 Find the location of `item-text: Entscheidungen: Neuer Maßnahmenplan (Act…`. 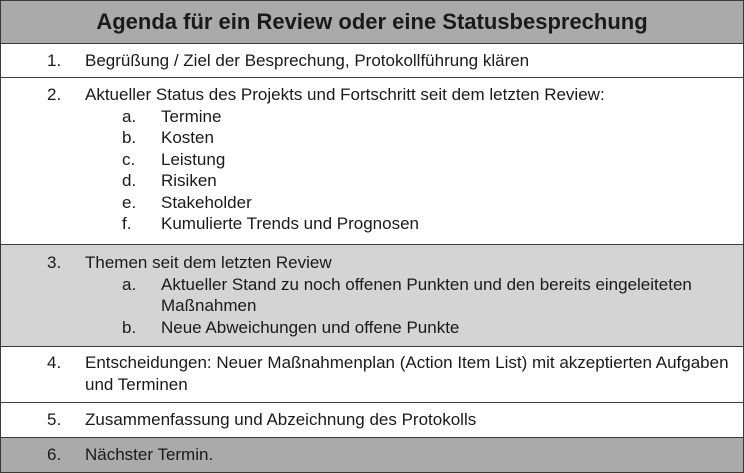

item-text: Entscheidungen: Neuer Maßnahmenplan (Act… is located at coordinates (407, 373).